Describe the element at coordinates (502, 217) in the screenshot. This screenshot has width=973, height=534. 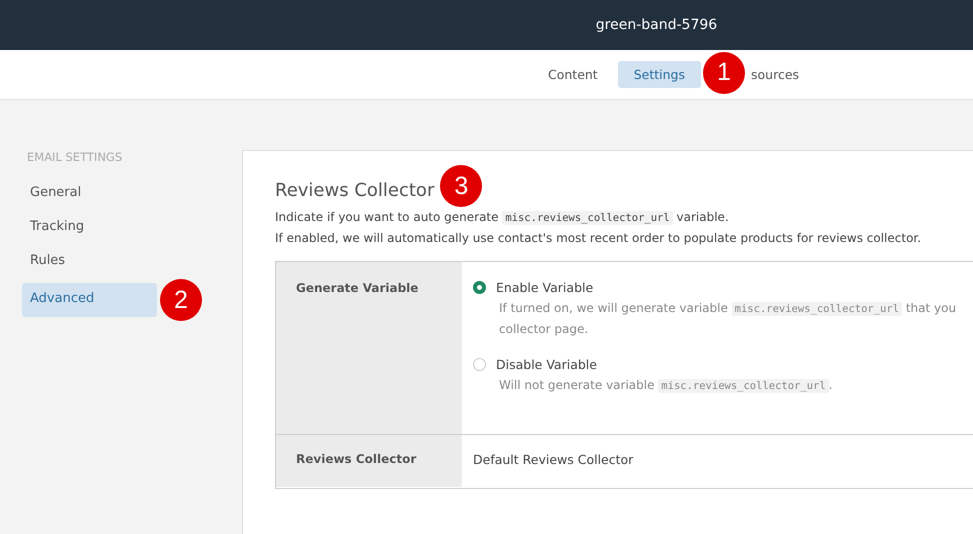
I see `description-text: Indicate if you want to auto generate misc.reviews_collector_url variable.` at that location.